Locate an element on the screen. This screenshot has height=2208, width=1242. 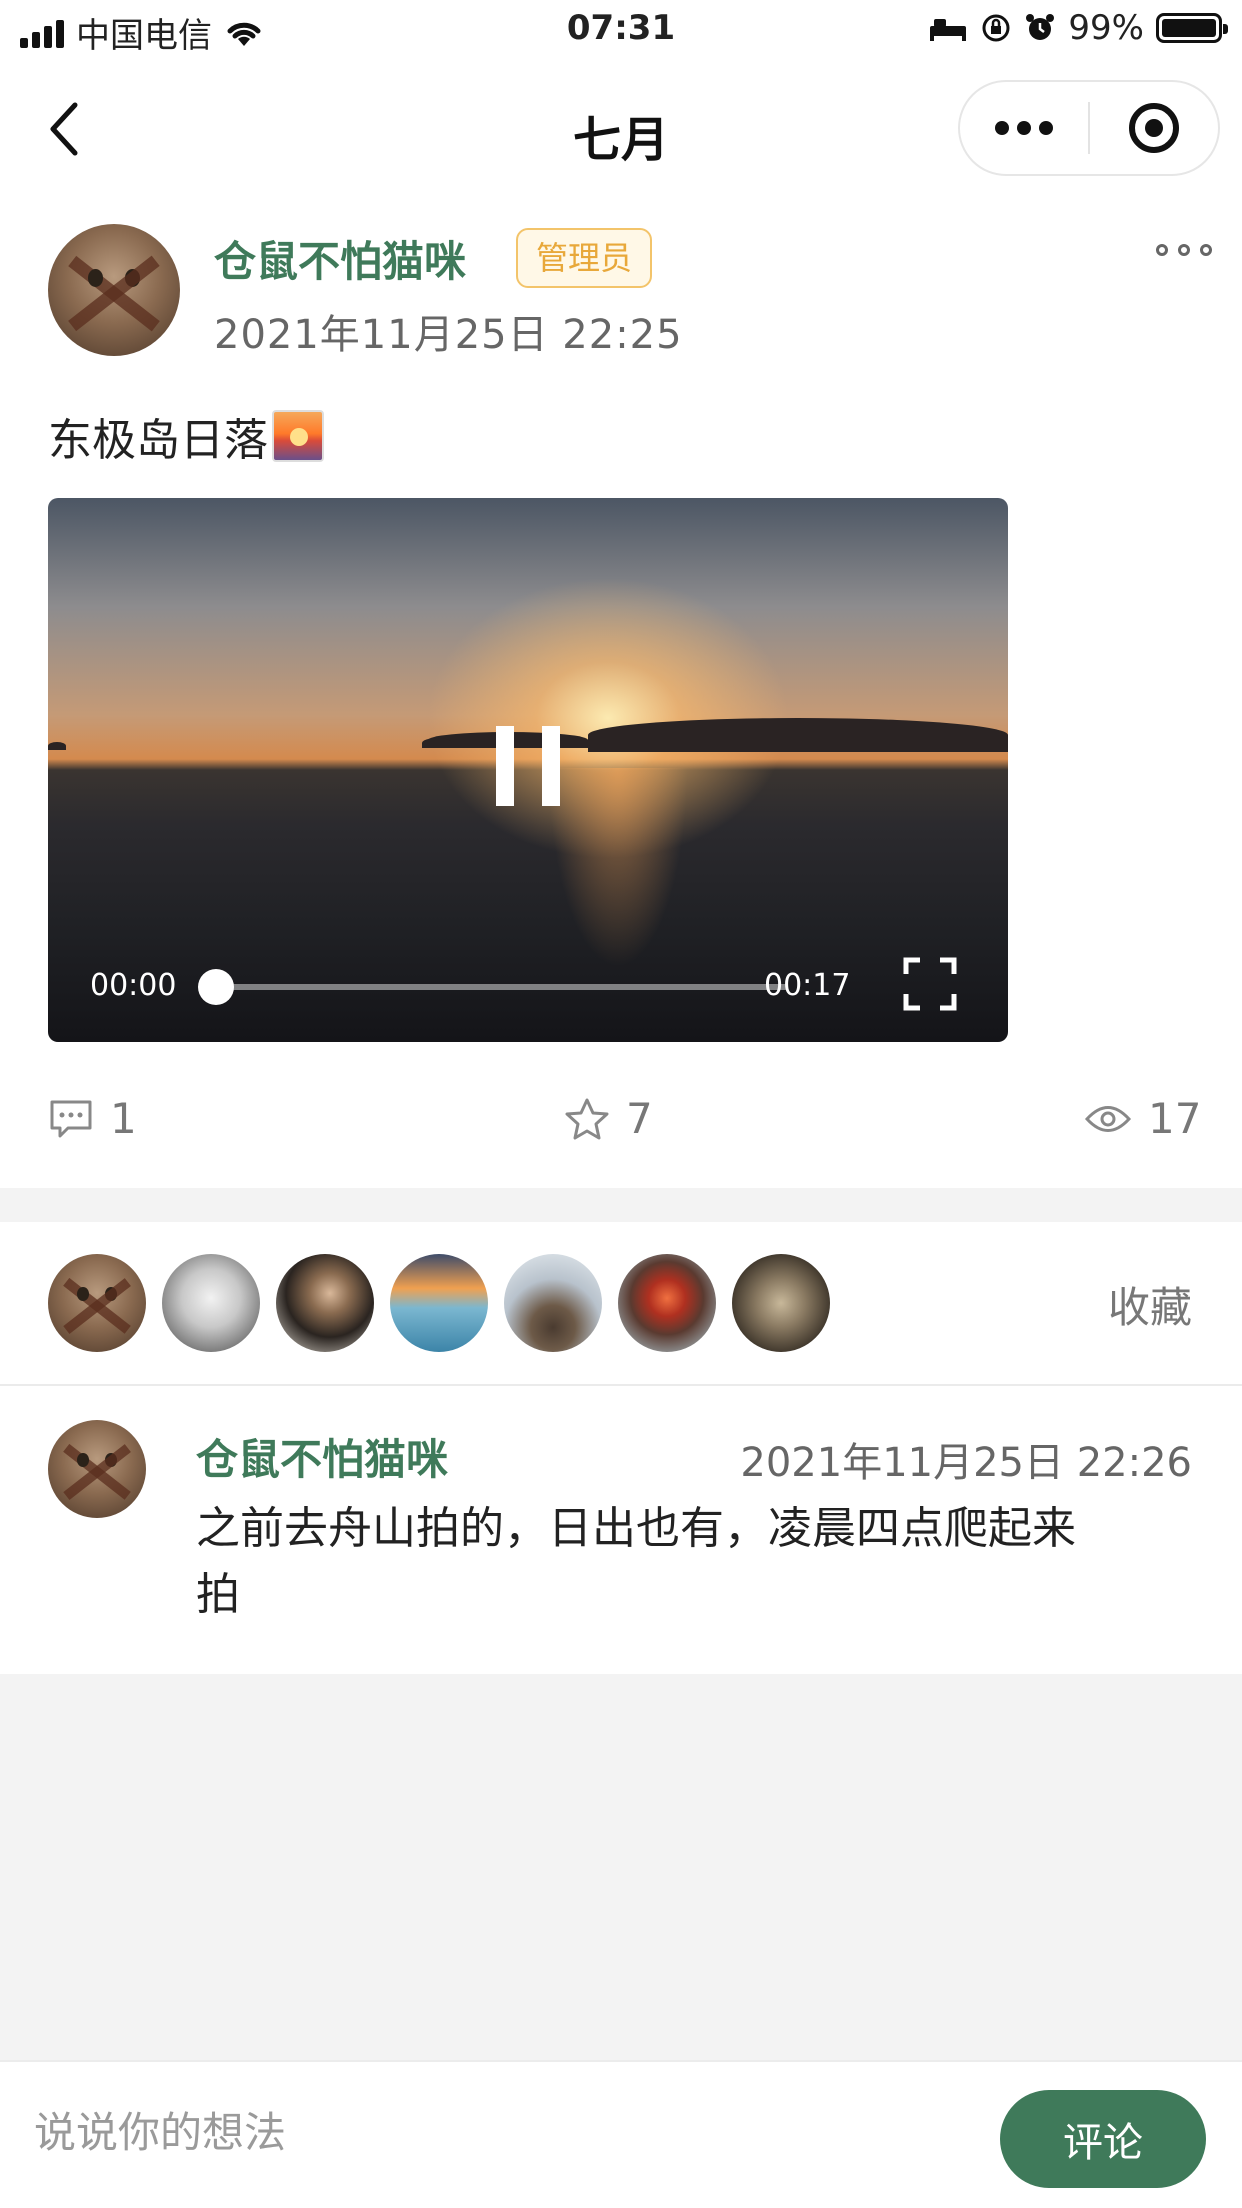
sunset-emoji-icon is located at coordinates (298, 436).